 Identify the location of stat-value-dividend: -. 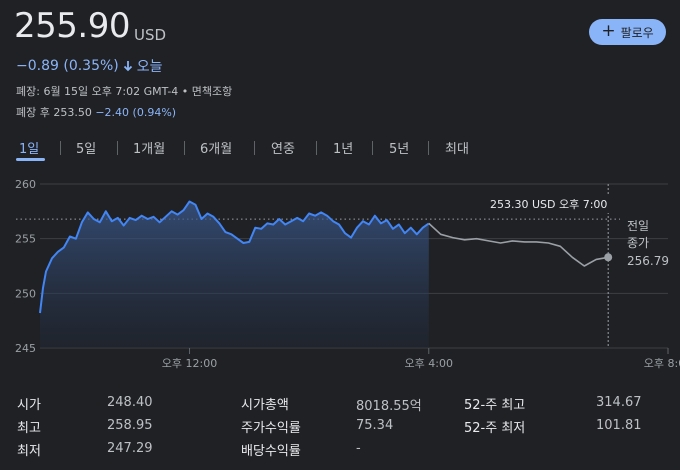
(358, 448).